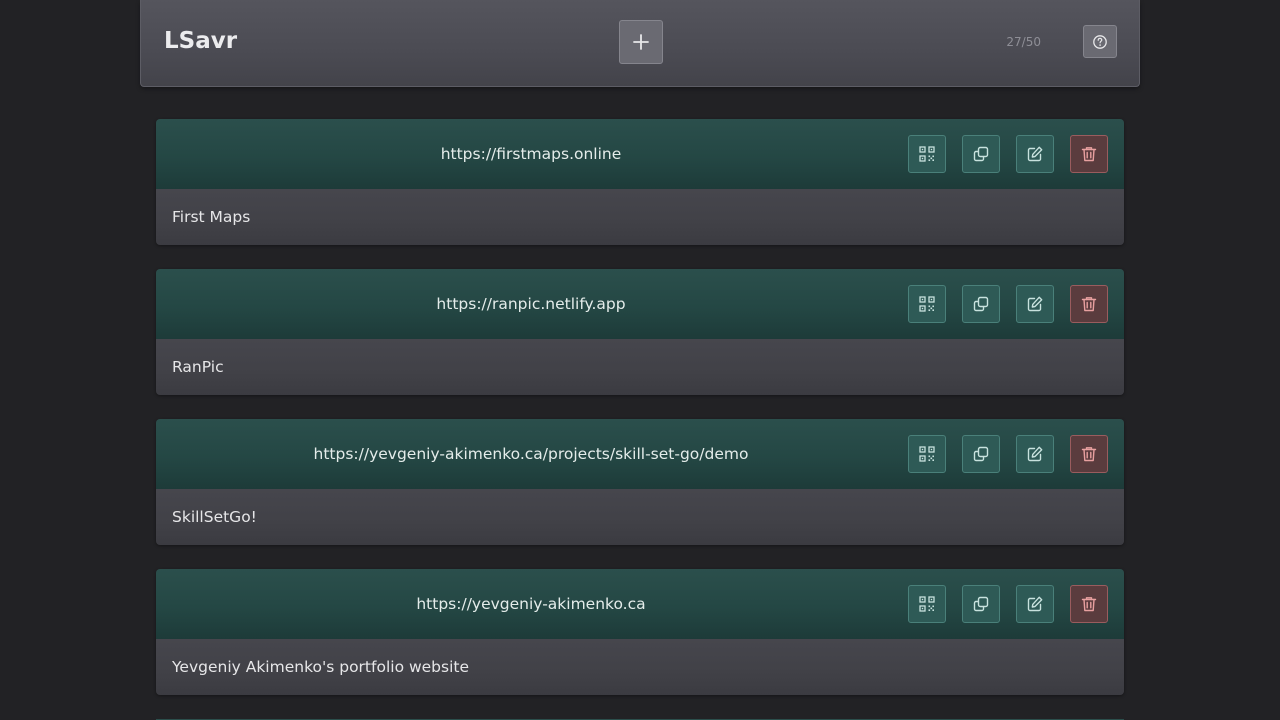 Image resolution: width=1280 pixels, height=720 pixels. Describe the element at coordinates (640, 367) in the screenshot. I see `link-title: RanPic` at that location.